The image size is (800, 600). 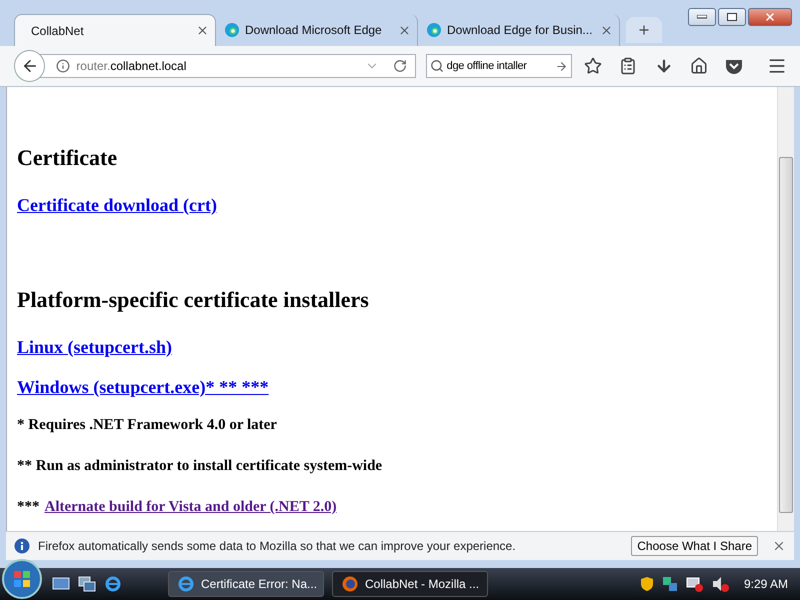 What do you see at coordinates (437, 66) in the screenshot?
I see `search-icon` at bounding box center [437, 66].